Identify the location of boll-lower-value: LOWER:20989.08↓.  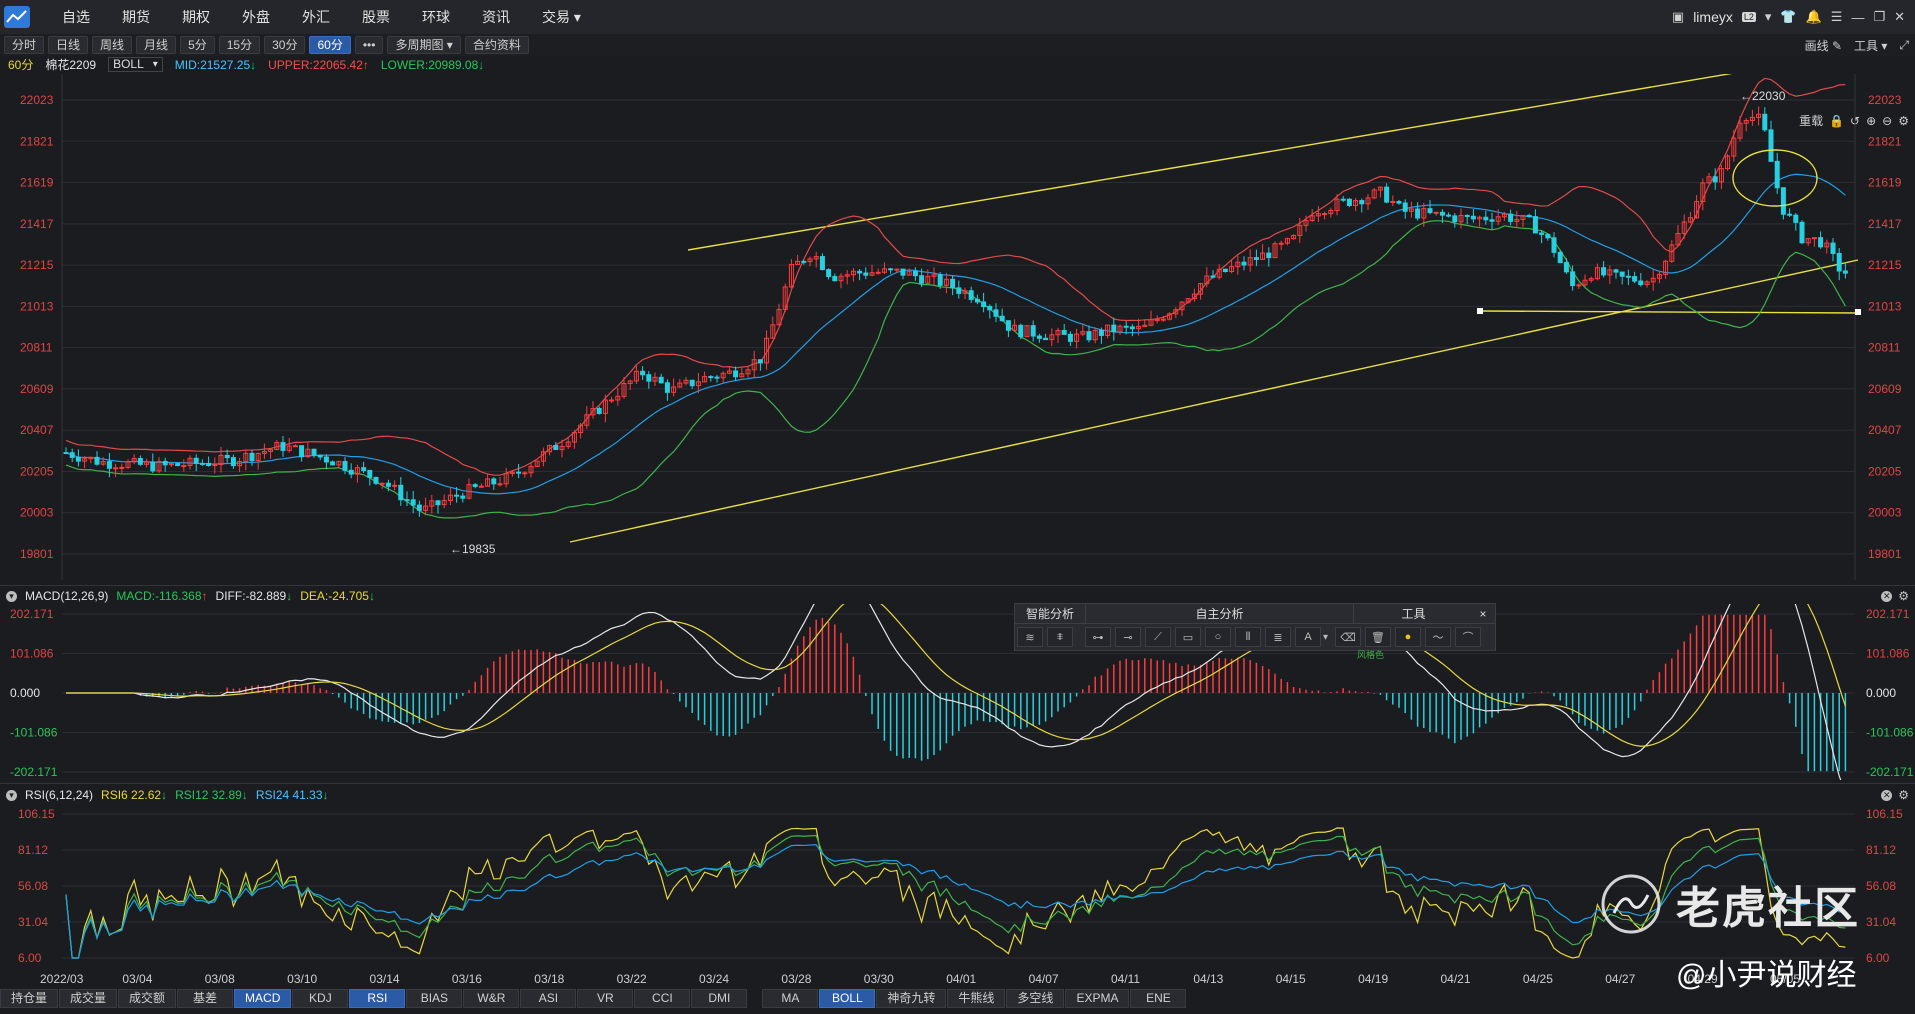
(432, 64).